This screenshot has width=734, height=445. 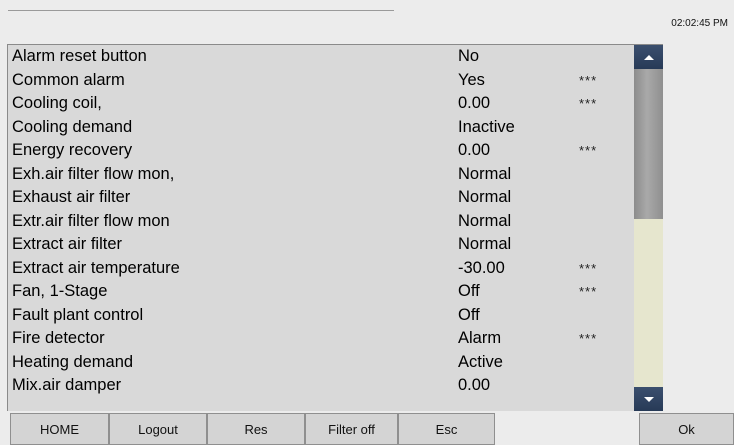 I want to click on item-value: Inactive, so click(x=486, y=126).